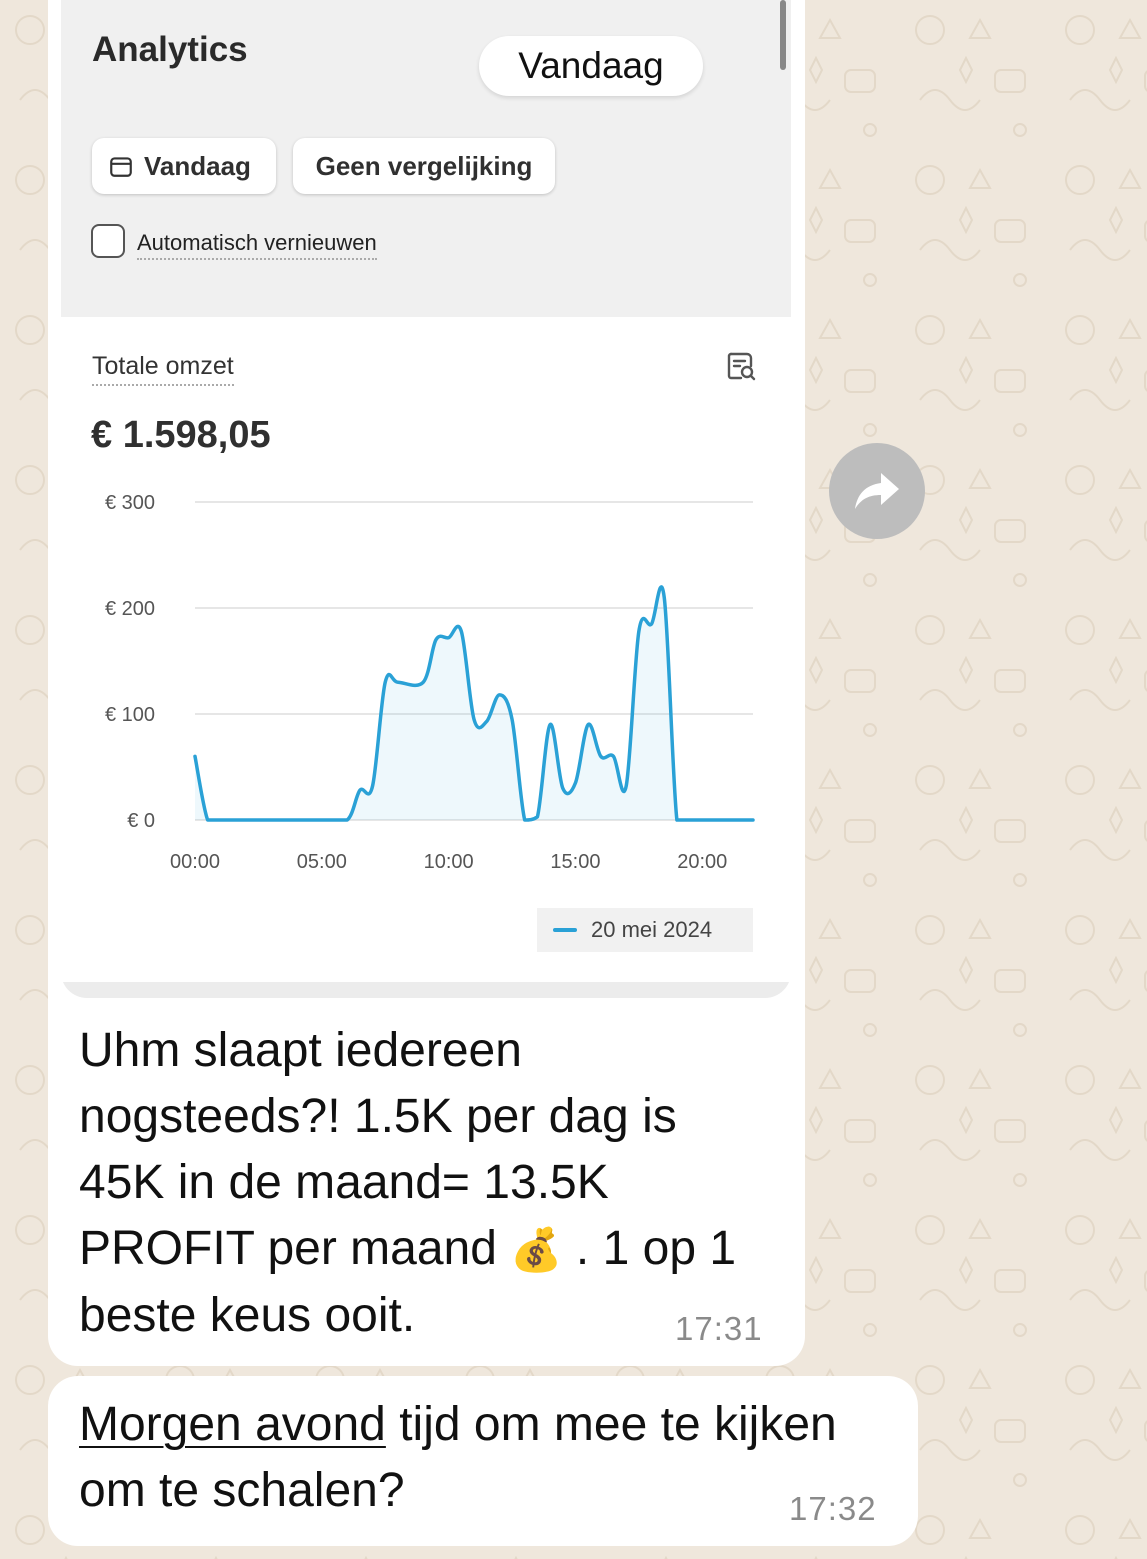 Image resolution: width=1147 pixels, height=1559 pixels. I want to click on comparison-button: Geen vergelijking, so click(424, 166).